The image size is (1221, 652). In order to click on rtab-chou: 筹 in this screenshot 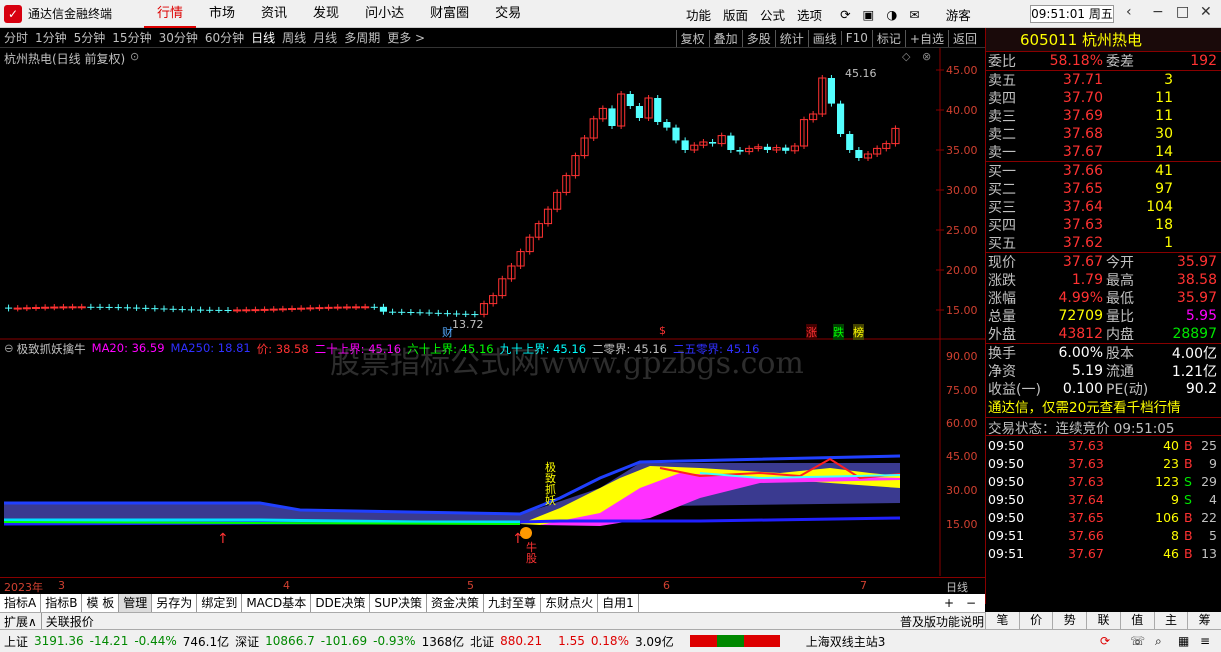, I will do `click(1204, 620)`.